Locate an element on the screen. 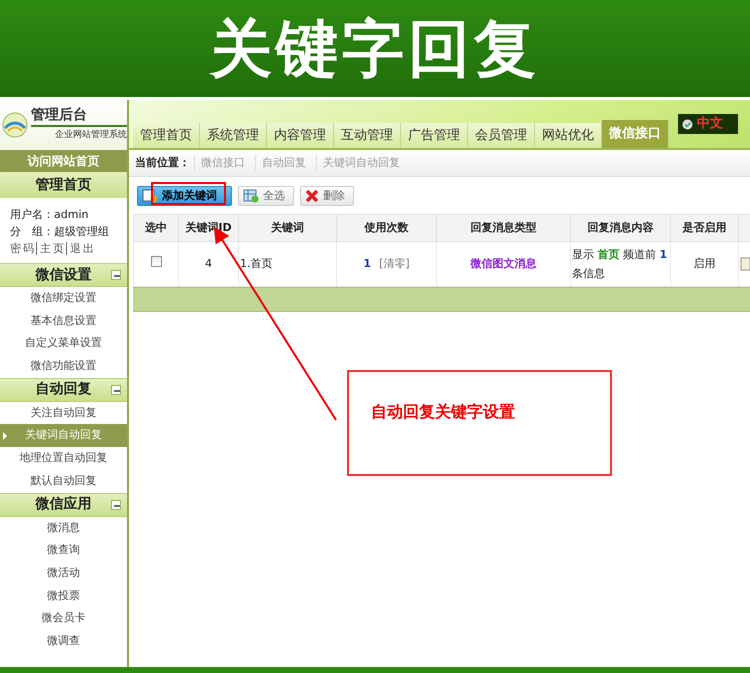 This screenshot has height=673, width=750. message-type: 微信图文消息 is located at coordinates (503, 263).